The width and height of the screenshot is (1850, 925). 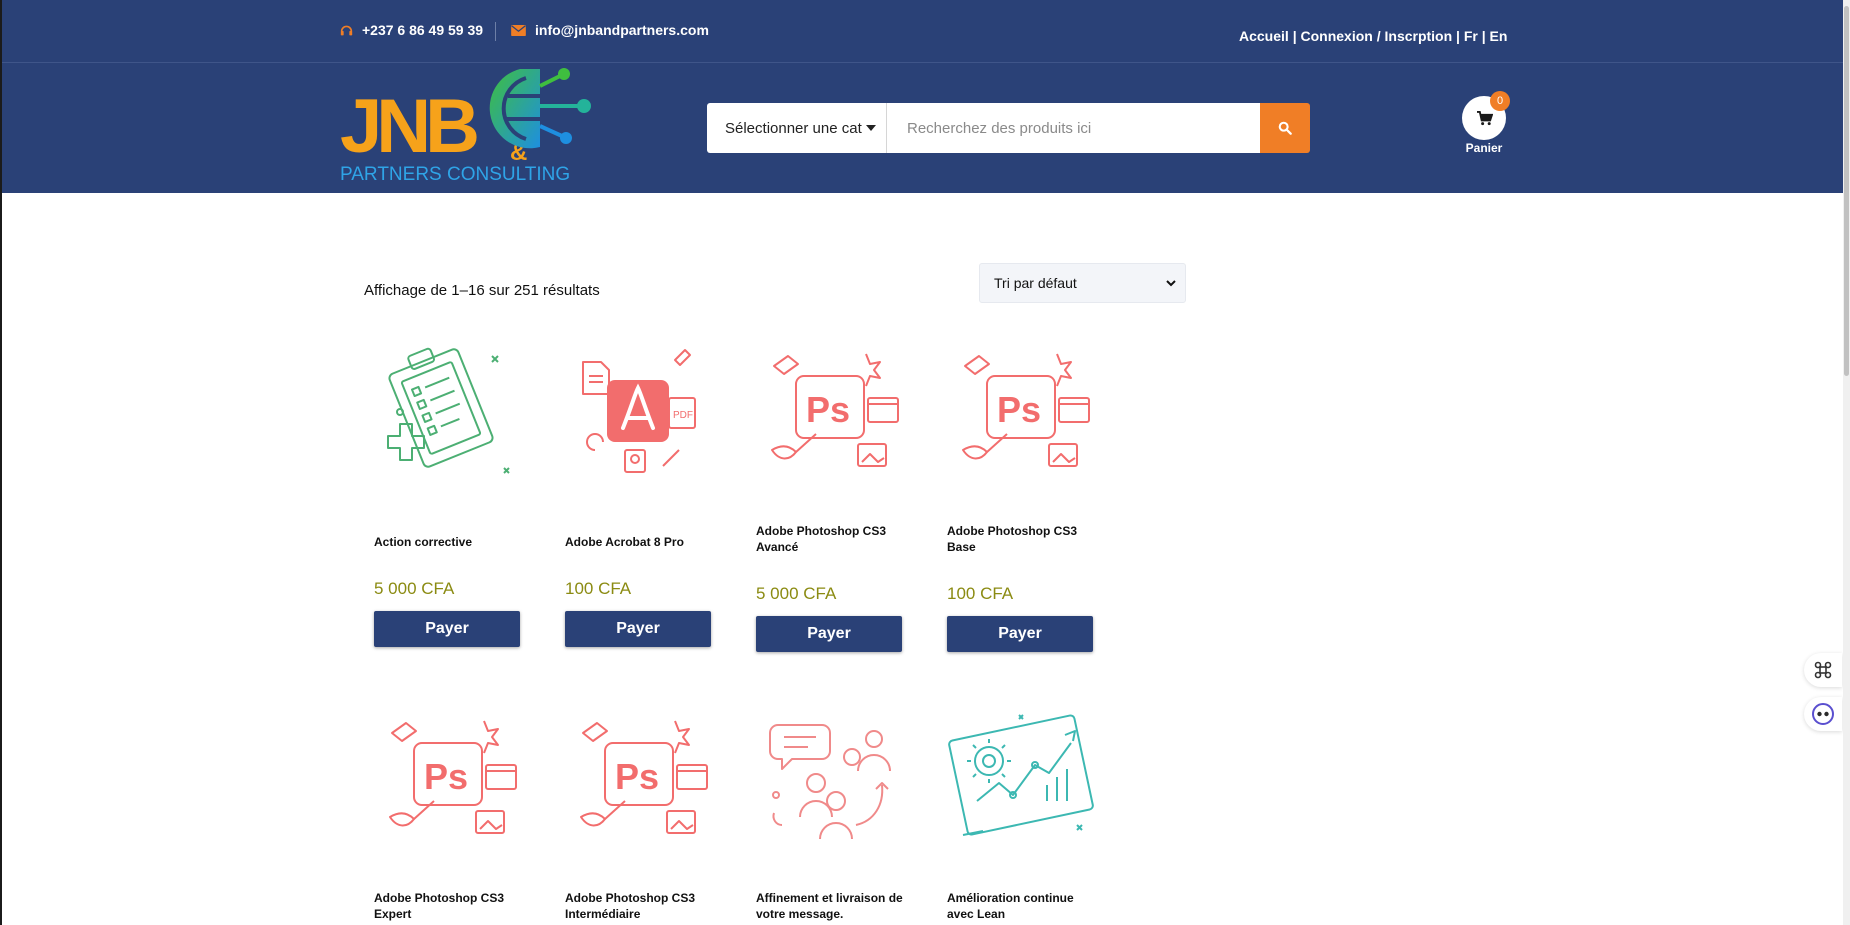 I want to click on search-bar: Sélectionner une cat, so click(x=1008, y=128).